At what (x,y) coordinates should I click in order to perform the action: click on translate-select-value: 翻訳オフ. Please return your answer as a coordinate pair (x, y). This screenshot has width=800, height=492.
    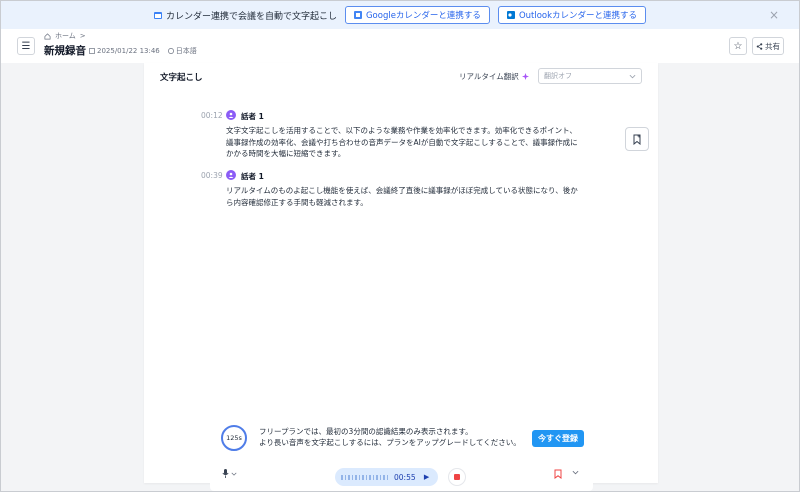
    Looking at the image, I should click on (558, 76).